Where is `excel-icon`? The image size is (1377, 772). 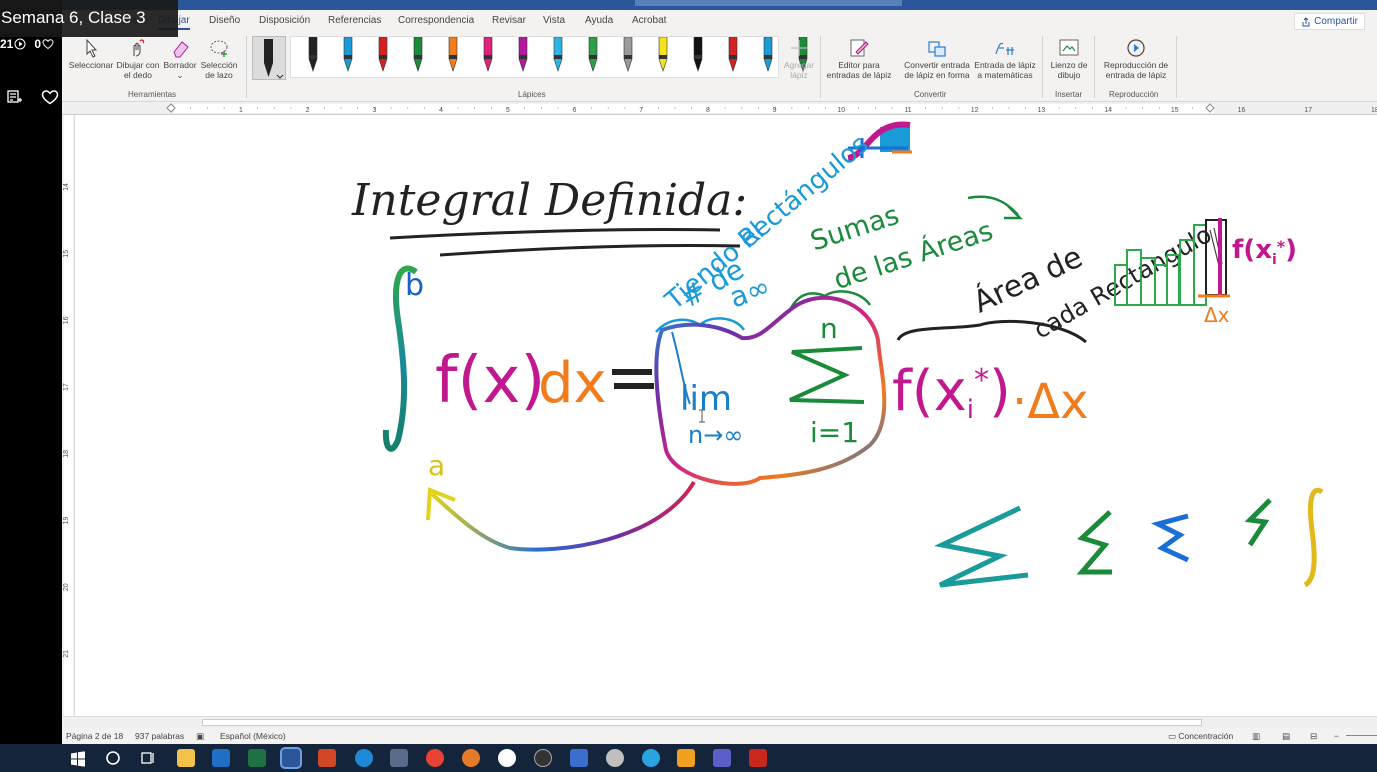
excel-icon is located at coordinates (257, 758).